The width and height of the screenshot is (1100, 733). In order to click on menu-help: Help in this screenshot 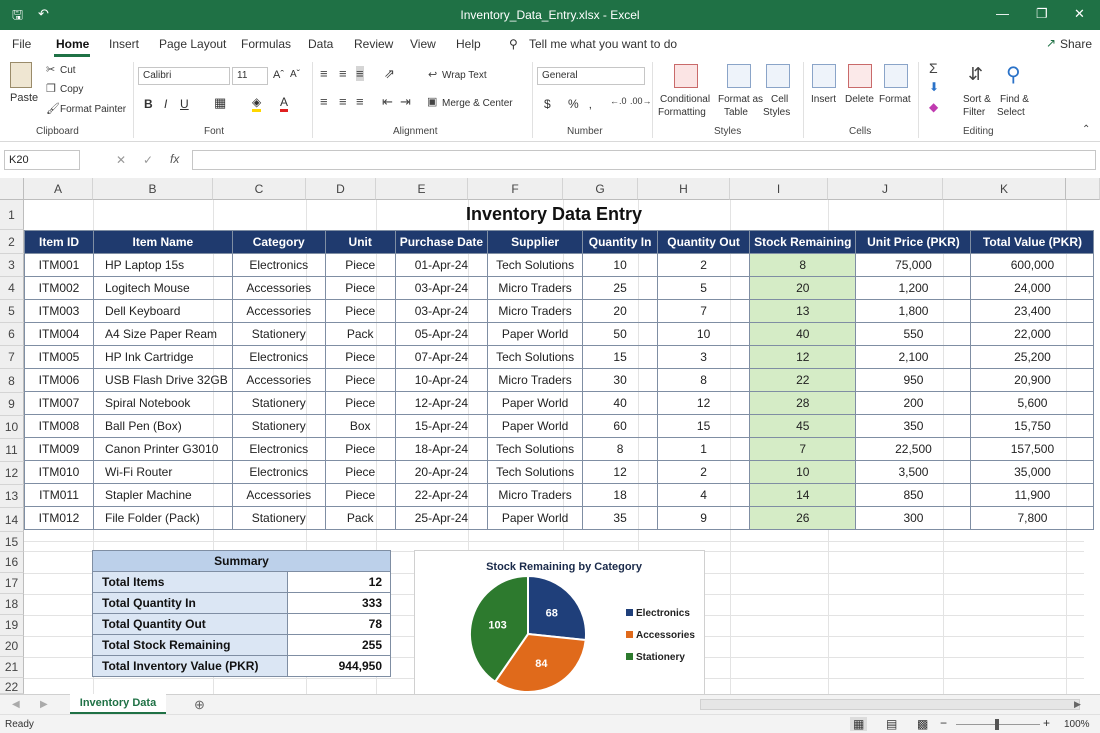, I will do `click(468, 44)`.